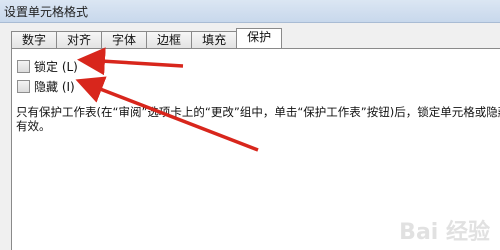 The width and height of the screenshot is (500, 250). I want to click on locked-option: 锁定 (L), so click(47, 66).